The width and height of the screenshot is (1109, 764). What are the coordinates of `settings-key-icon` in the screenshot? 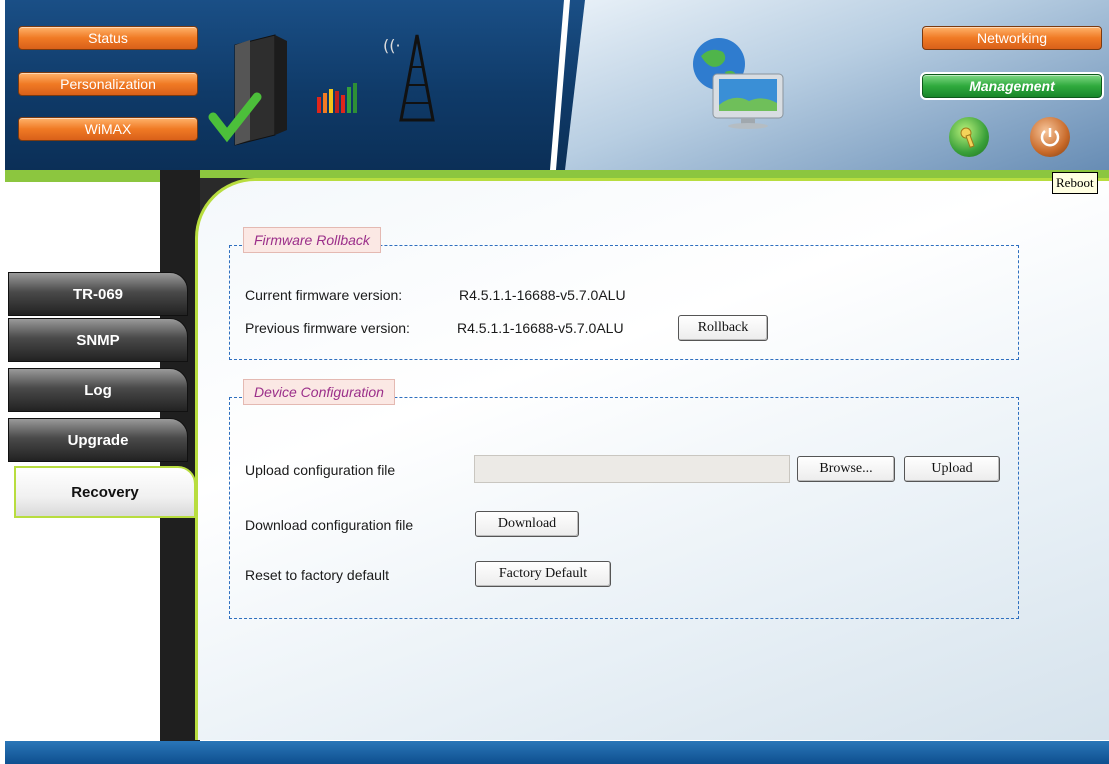 It's located at (969, 137).